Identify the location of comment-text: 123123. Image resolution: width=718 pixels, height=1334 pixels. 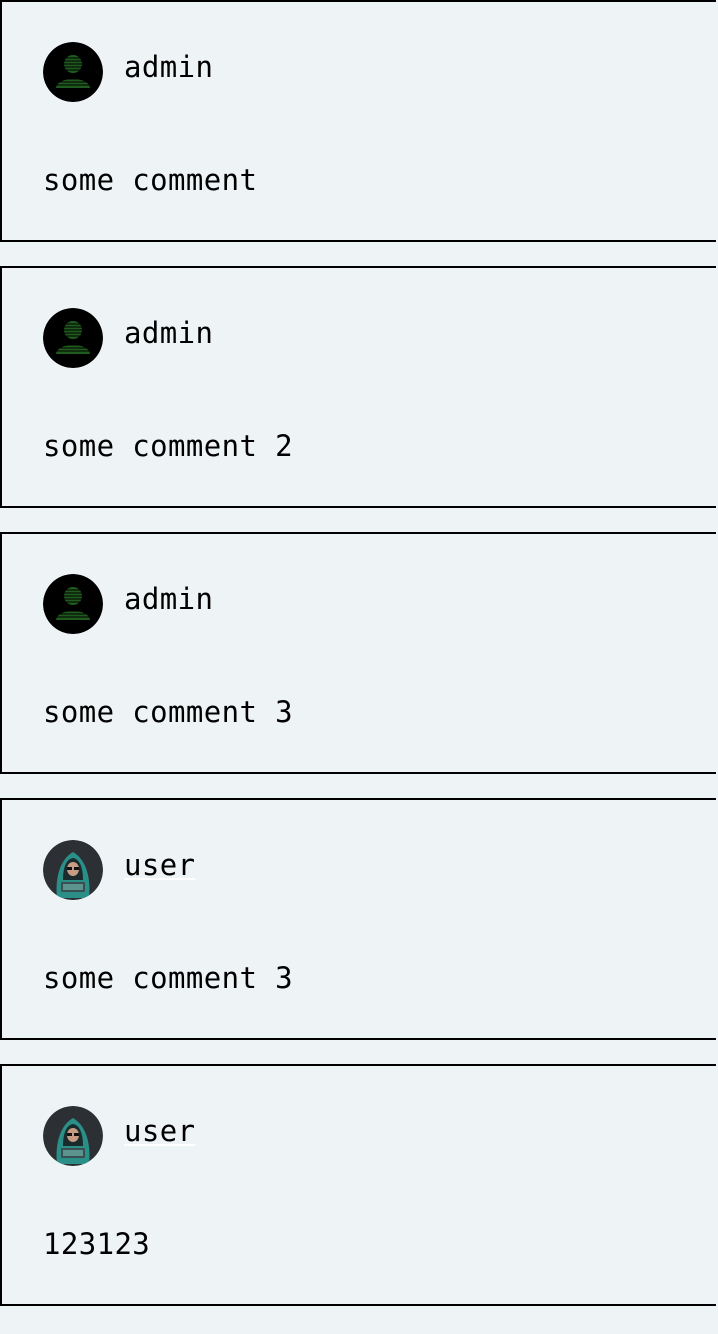
(97, 1244).